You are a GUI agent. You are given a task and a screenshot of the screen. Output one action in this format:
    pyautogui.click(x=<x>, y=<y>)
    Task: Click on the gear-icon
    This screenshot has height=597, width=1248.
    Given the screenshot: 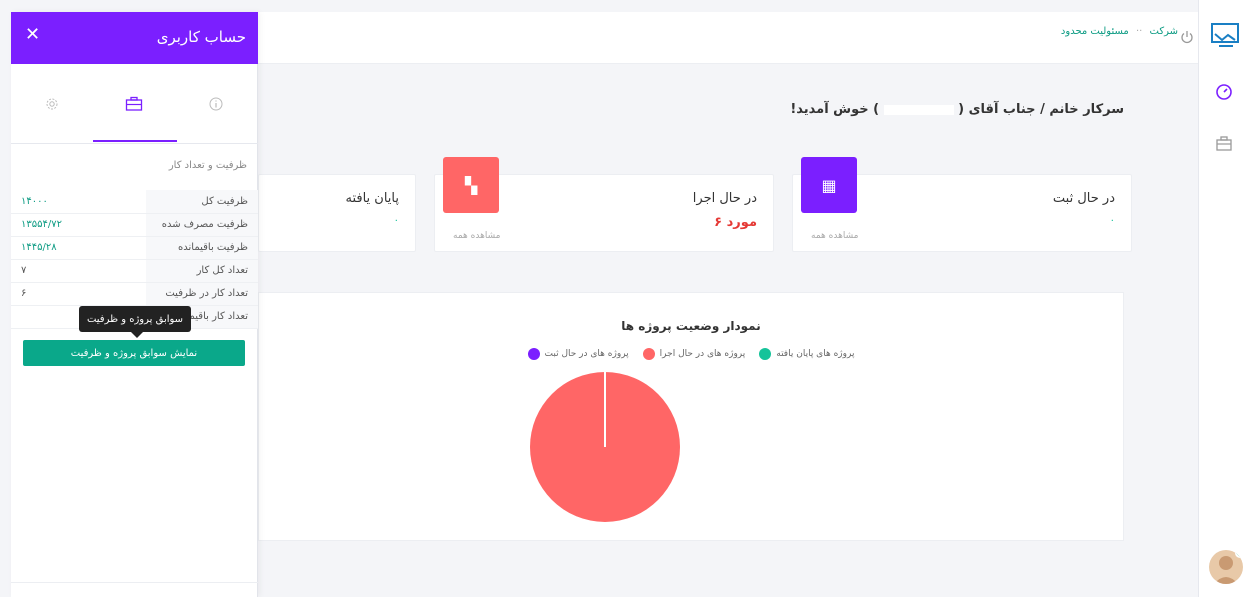 What is the action you would take?
    pyautogui.click(x=52, y=104)
    